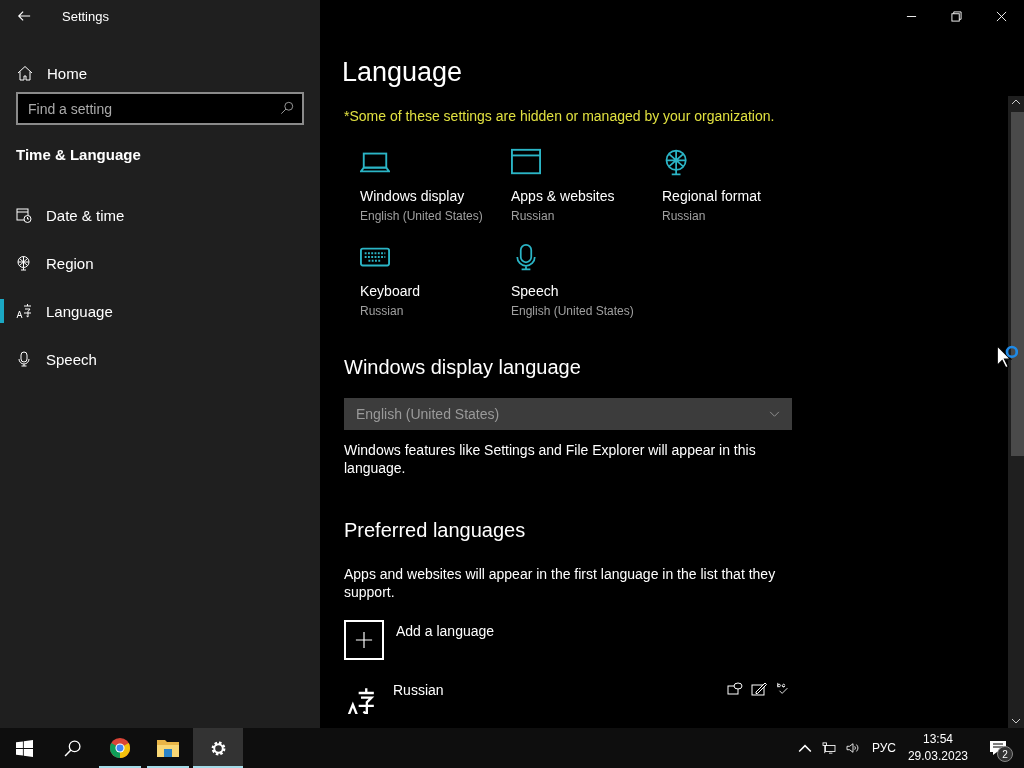 This screenshot has width=1024, height=768. Describe the element at coordinates (390, 291) in the screenshot. I see `tile-label: Keyboard` at that location.